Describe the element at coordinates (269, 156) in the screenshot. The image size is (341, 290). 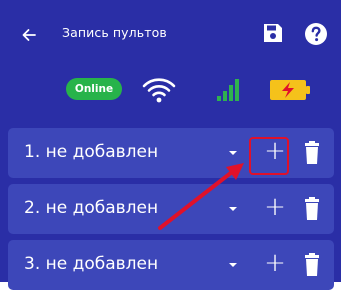
I see `add-button-highlight` at that location.